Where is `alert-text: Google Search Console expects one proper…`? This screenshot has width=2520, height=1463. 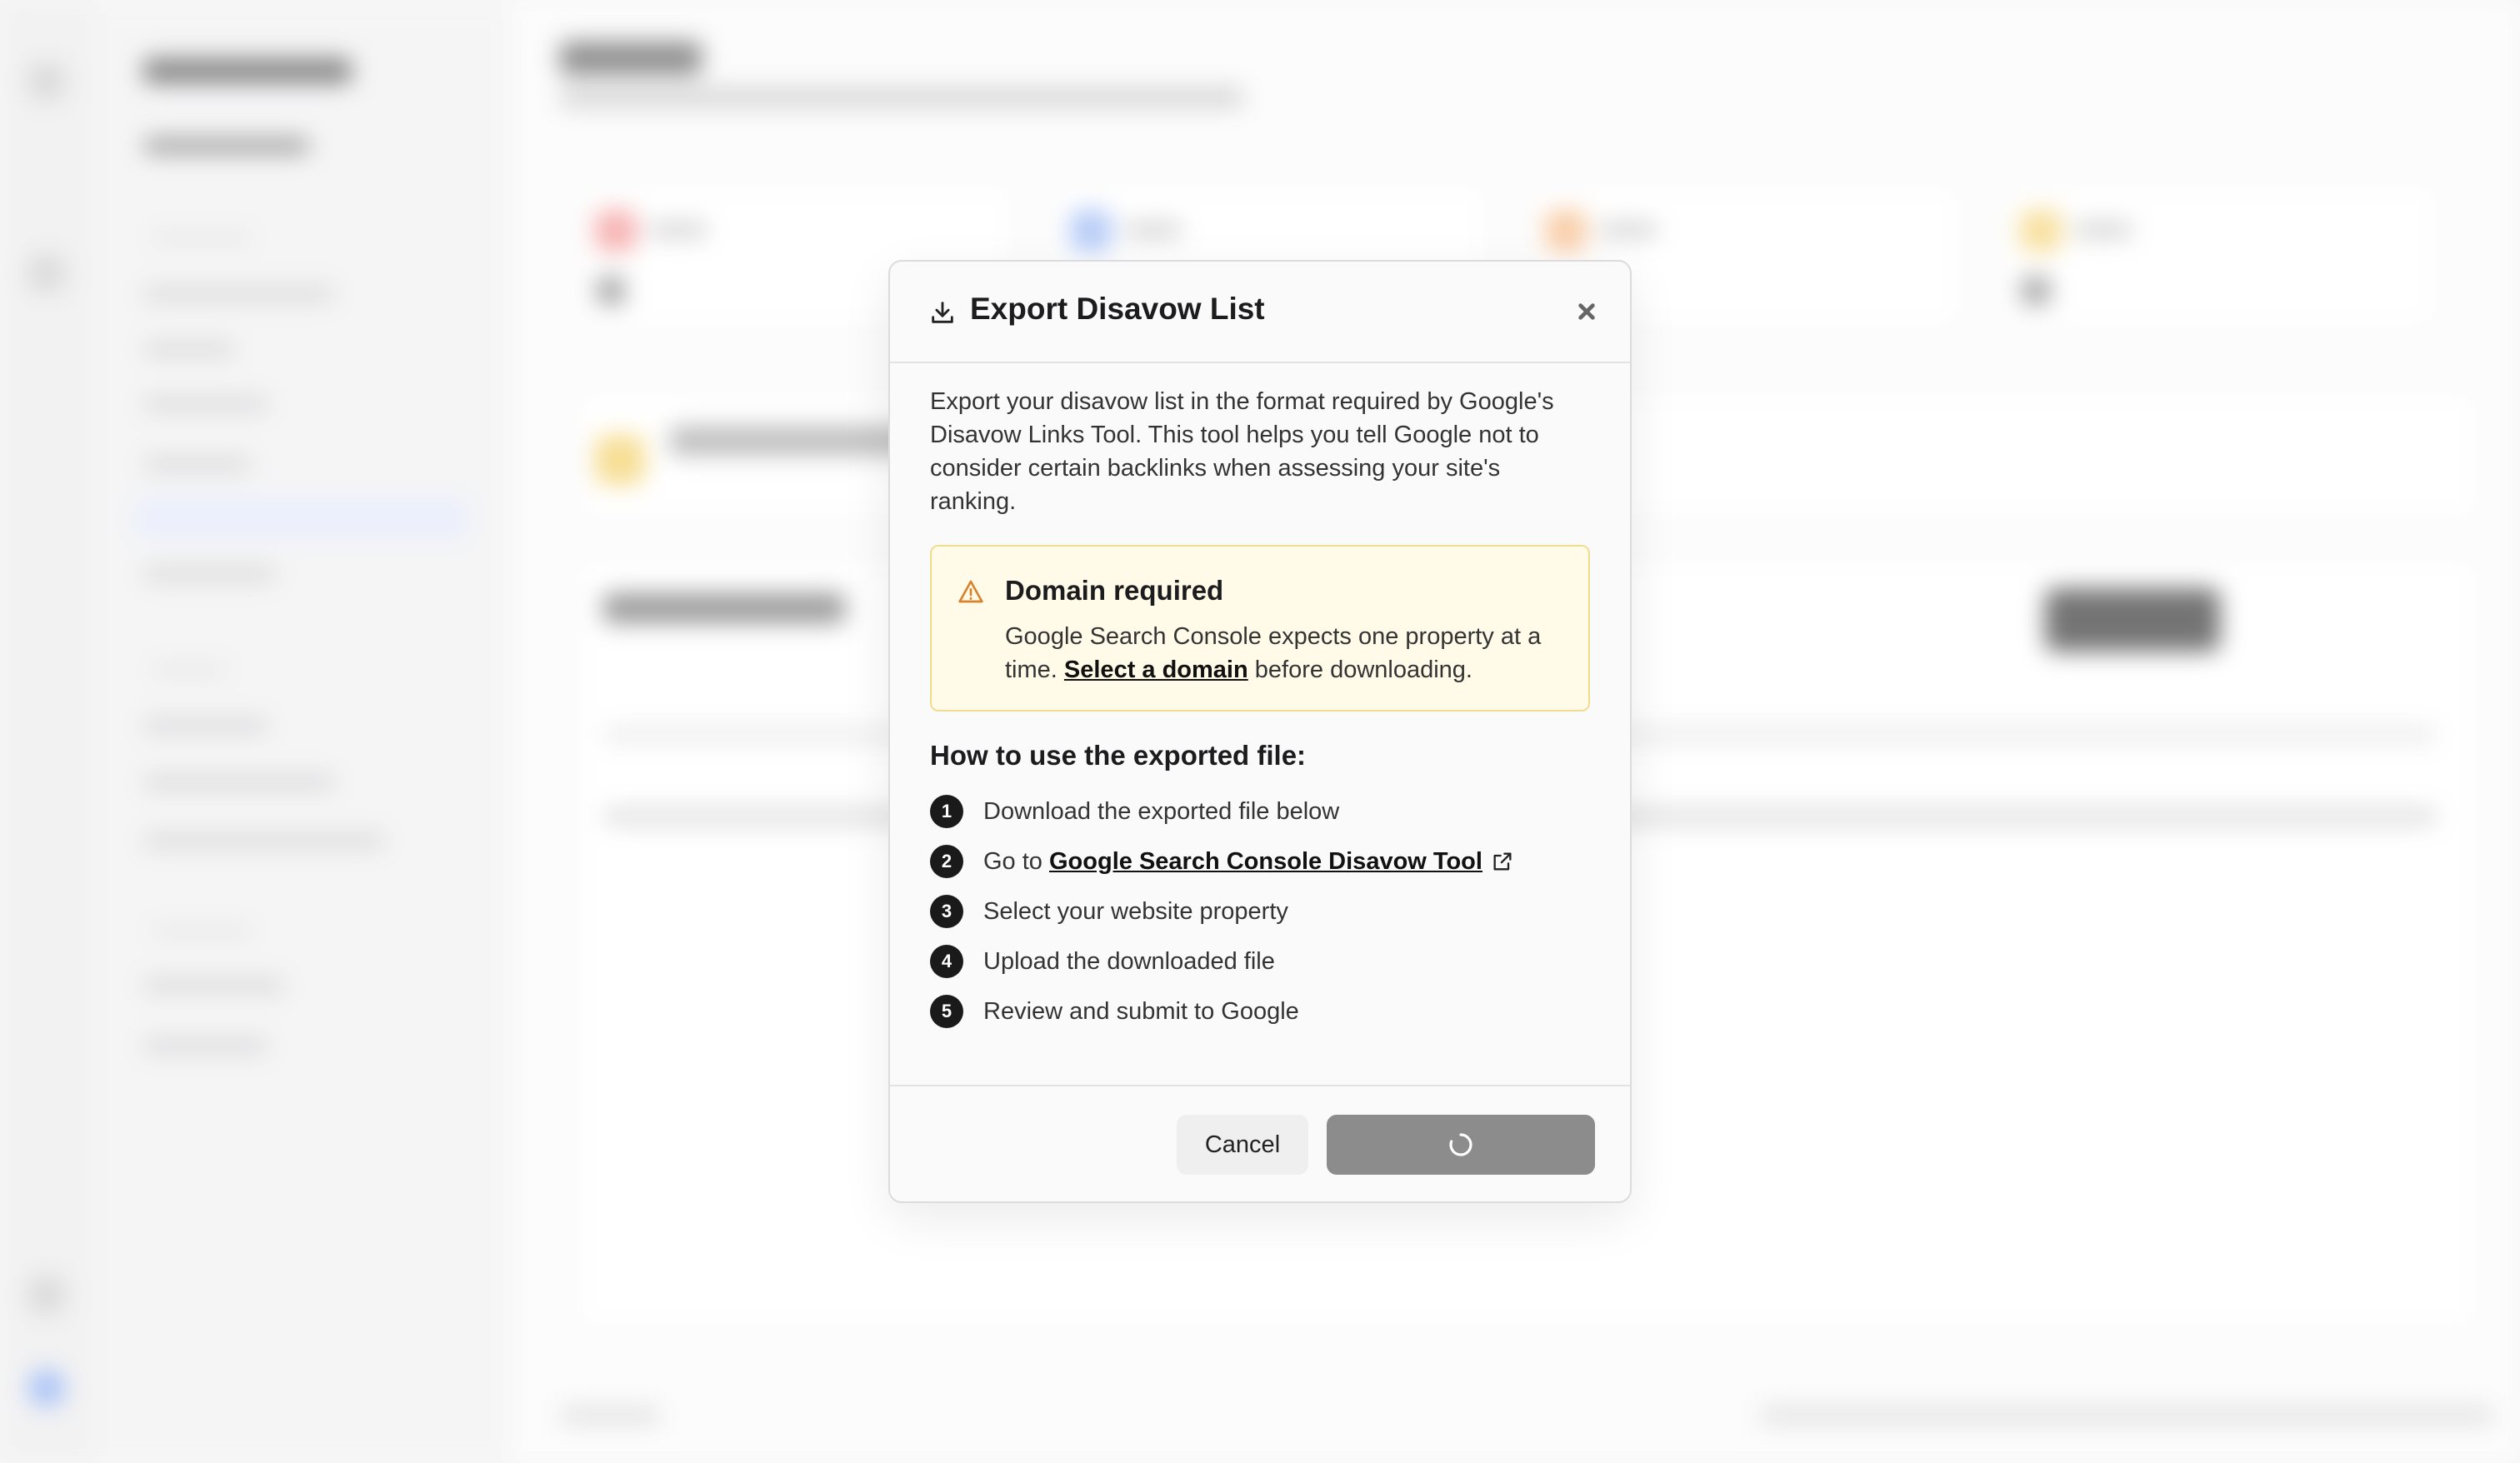 alert-text: Google Search Console expects one proper… is located at coordinates (1273, 653).